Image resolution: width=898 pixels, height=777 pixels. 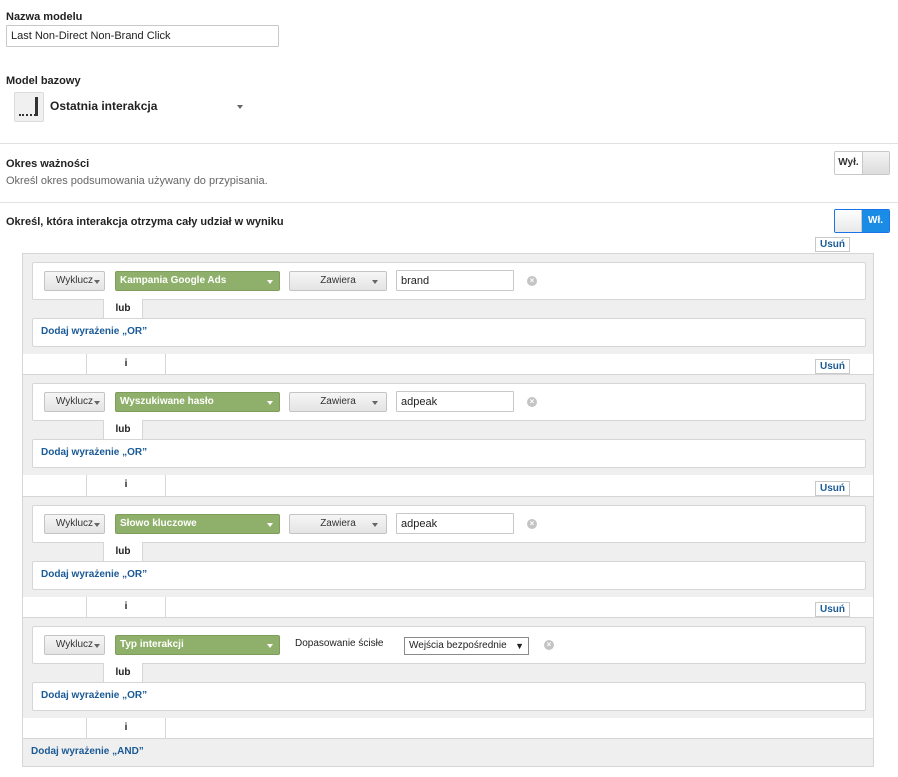 I want to click on full-credit-toggle: Wł., so click(x=862, y=221).